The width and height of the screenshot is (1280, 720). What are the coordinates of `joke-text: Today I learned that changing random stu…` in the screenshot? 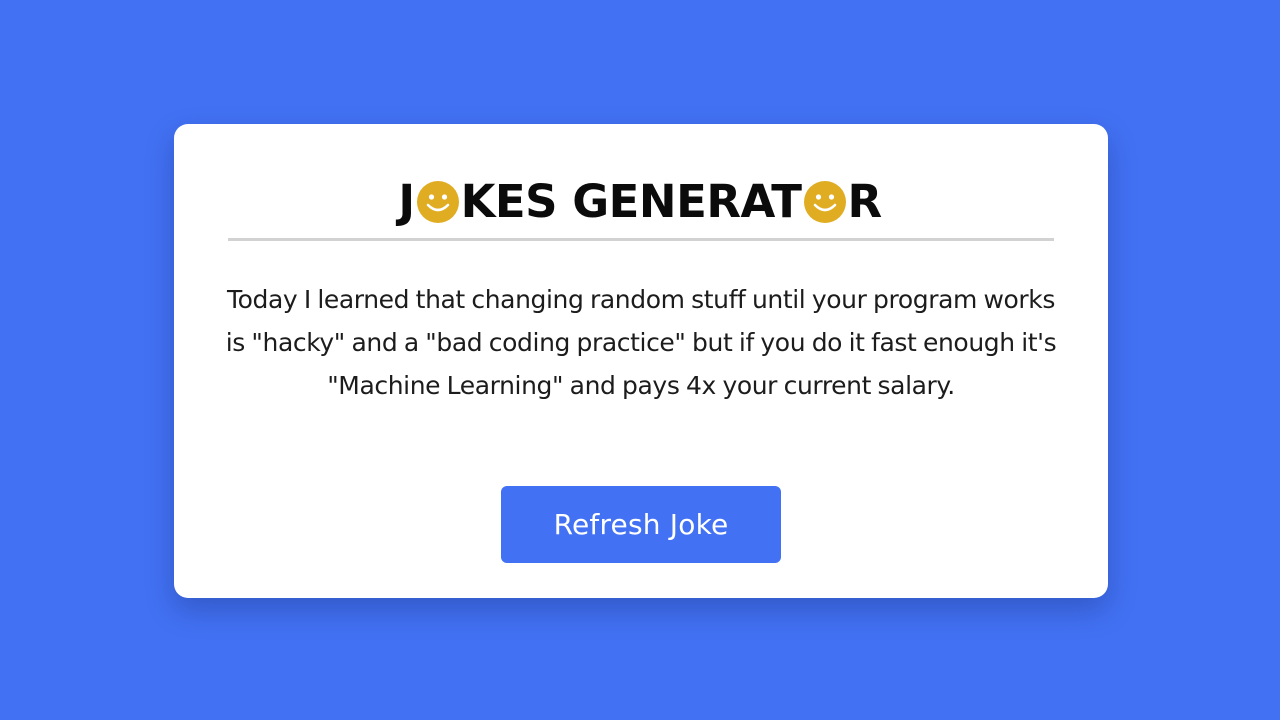 It's located at (641, 342).